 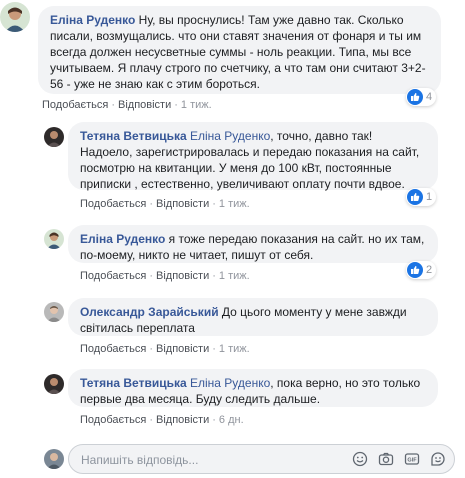 I want to click on gif-icon: GIF, so click(x=412, y=459).